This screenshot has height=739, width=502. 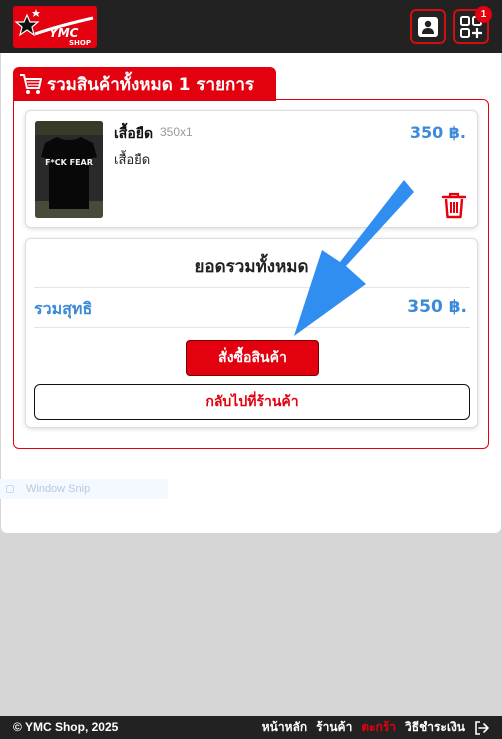 What do you see at coordinates (284, 727) in the screenshot?
I see `footer-link-home: หน้าหลัก` at bounding box center [284, 727].